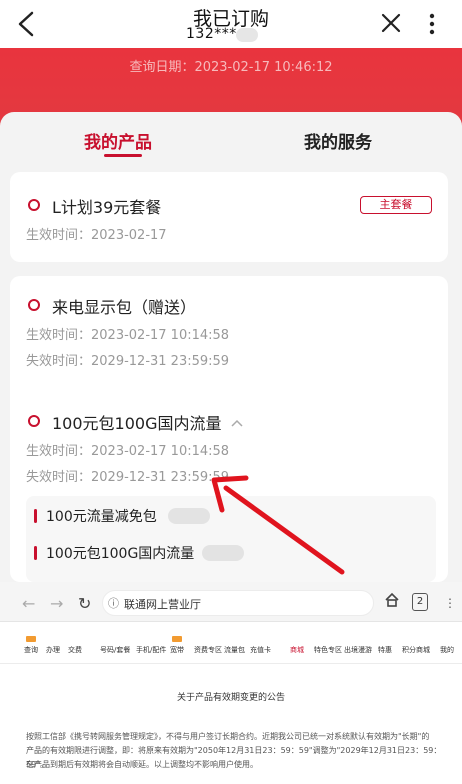 The image size is (462, 784). I want to click on tab-count-button: 2, so click(420, 602).